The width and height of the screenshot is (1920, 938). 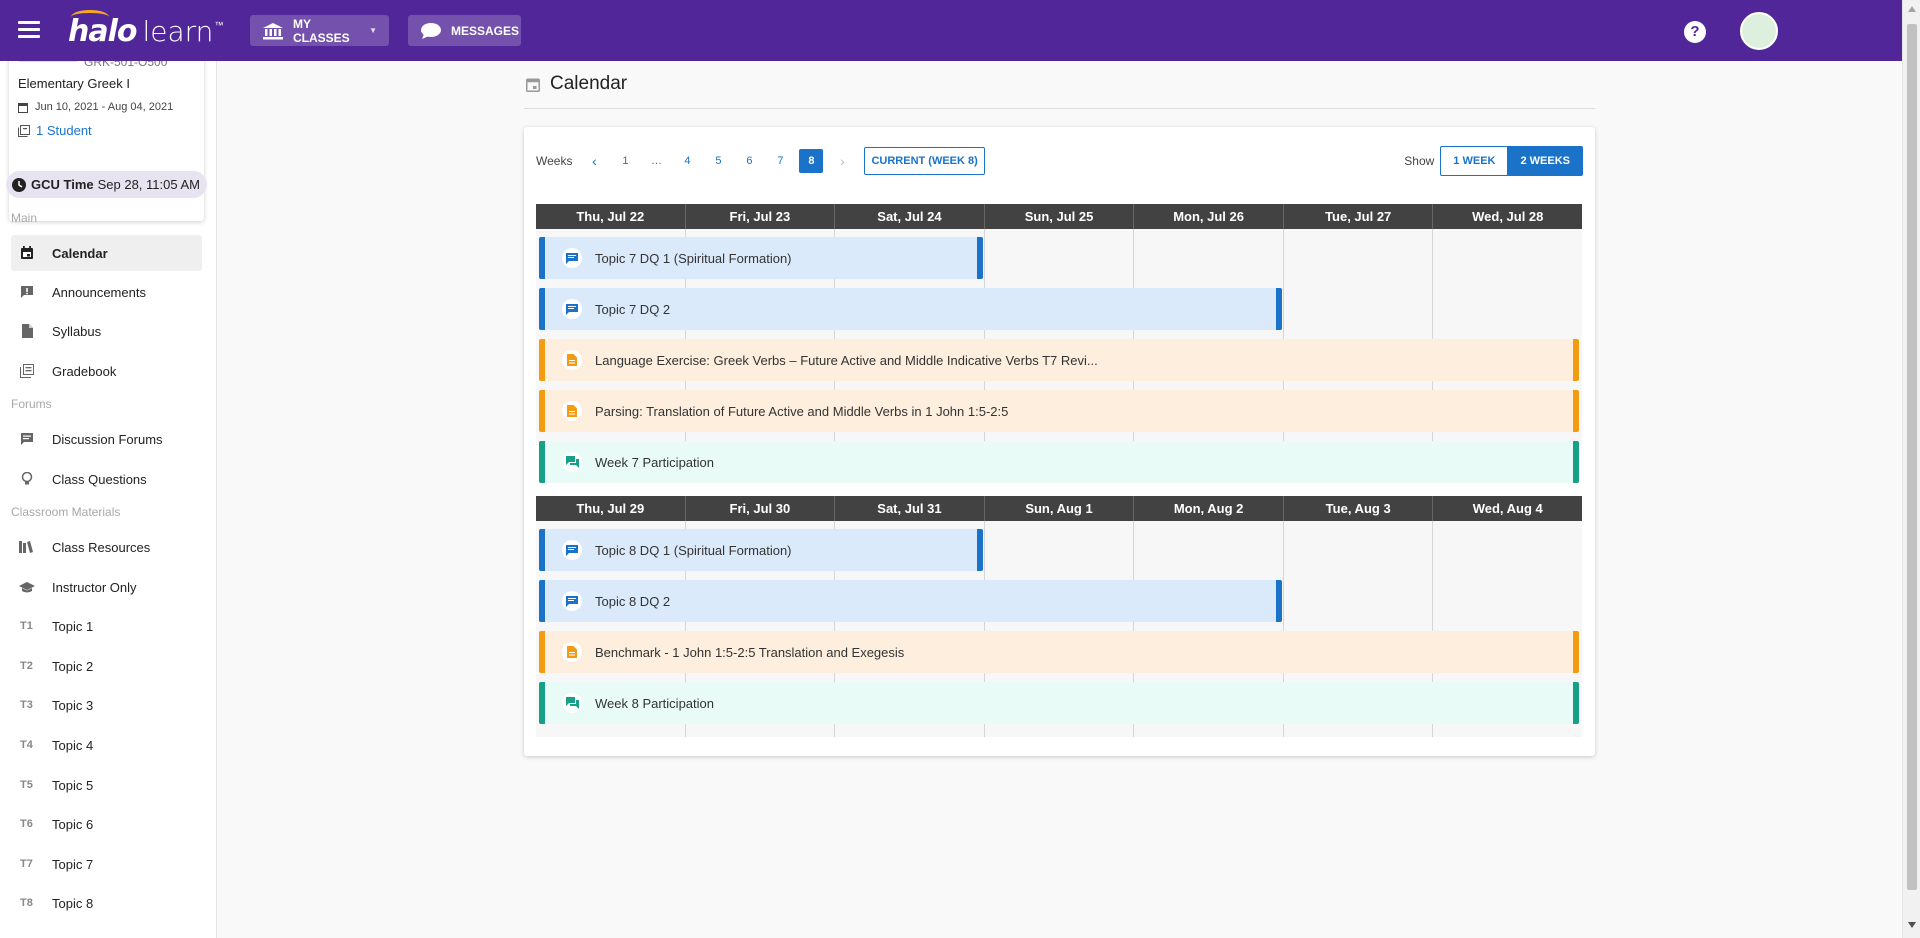 What do you see at coordinates (84, 371) in the screenshot?
I see `sidebar-item-label: Gradebook` at bounding box center [84, 371].